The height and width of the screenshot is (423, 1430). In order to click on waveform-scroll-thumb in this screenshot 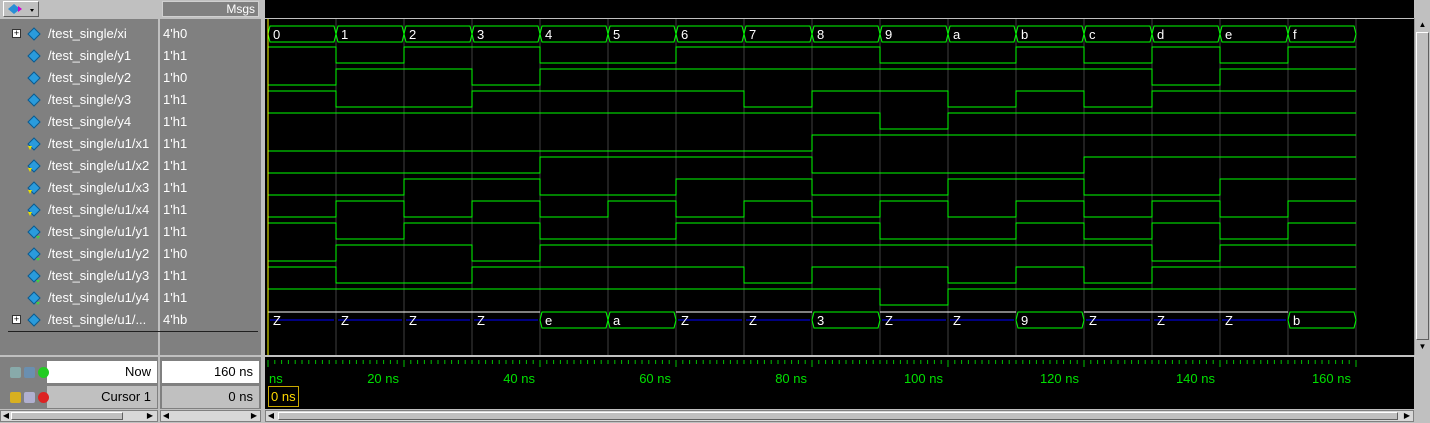, I will do `click(838, 416)`.